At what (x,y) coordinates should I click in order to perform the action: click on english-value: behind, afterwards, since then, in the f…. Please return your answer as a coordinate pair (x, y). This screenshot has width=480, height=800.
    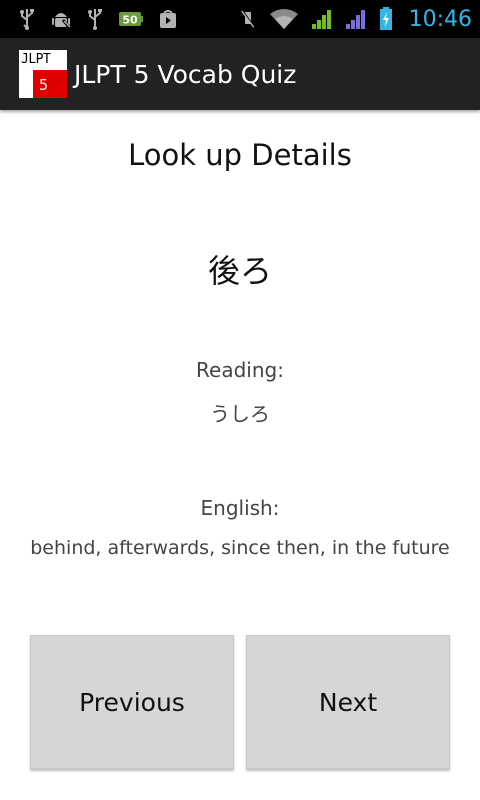
    Looking at the image, I should click on (240, 548).